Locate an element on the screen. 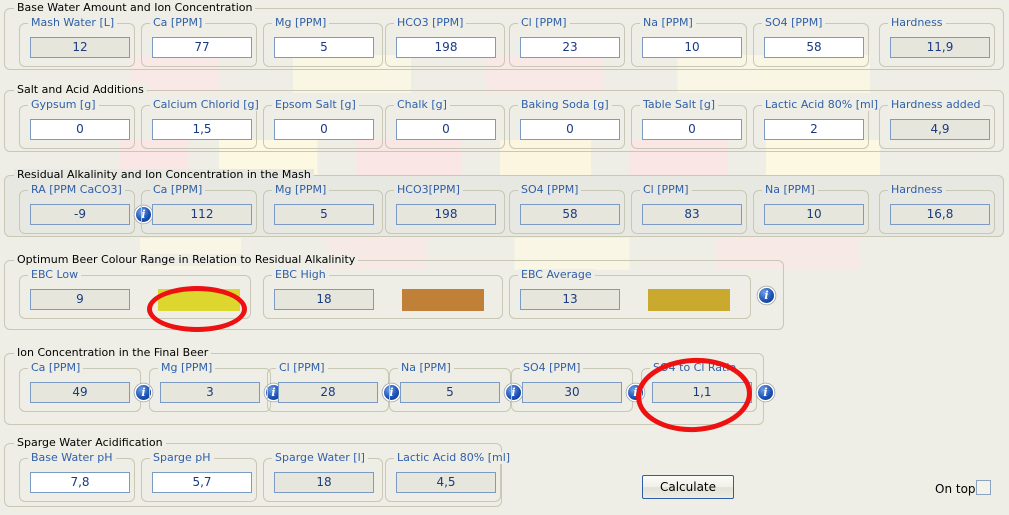  field-group: Ca [PPM] 112 is located at coordinates (199, 209).